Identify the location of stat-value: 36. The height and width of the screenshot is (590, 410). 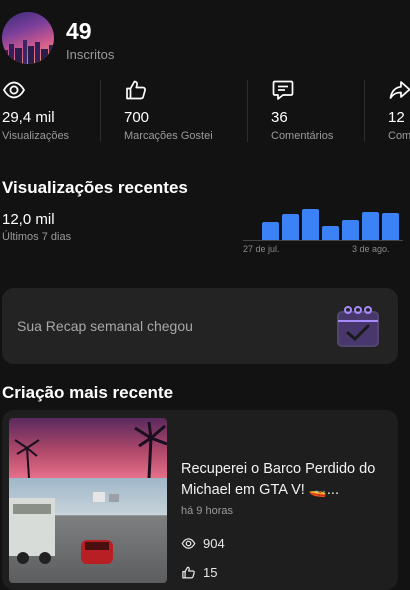
(279, 117).